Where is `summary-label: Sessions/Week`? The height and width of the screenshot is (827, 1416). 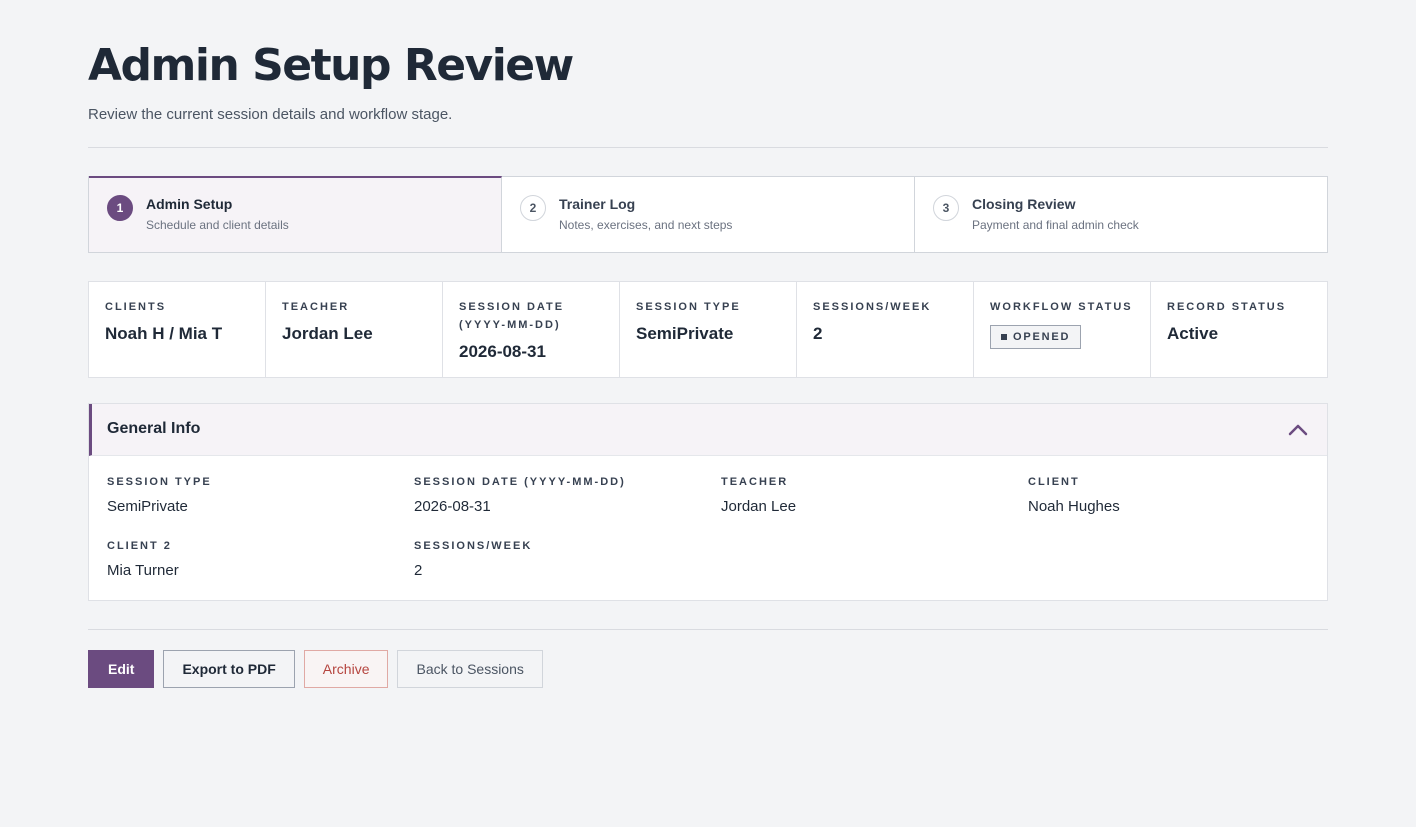 summary-label: Sessions/Week is located at coordinates (872, 307).